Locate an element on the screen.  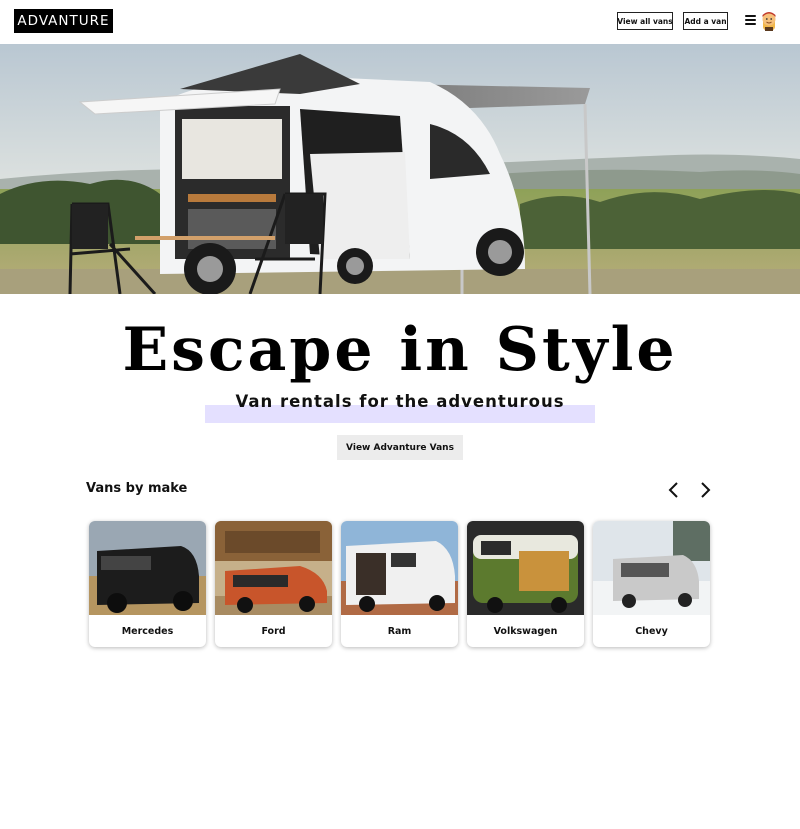
hero-subheadline: Van rentals for the adventurous is located at coordinates (400, 401).